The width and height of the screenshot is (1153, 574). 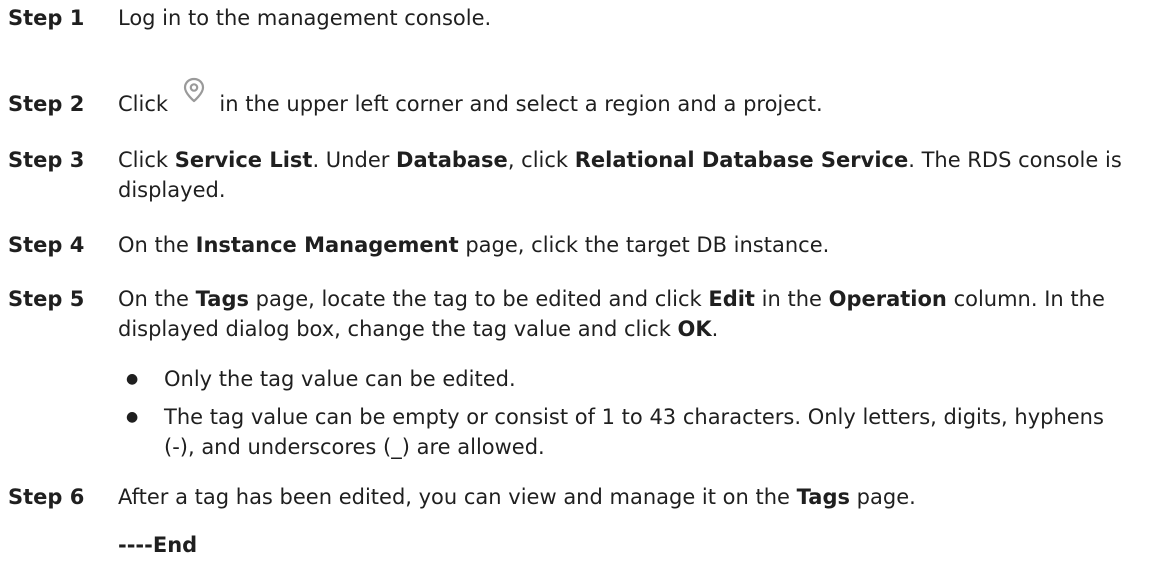 What do you see at coordinates (327, 245) in the screenshot?
I see `instance-management-term: Instance Management` at bounding box center [327, 245].